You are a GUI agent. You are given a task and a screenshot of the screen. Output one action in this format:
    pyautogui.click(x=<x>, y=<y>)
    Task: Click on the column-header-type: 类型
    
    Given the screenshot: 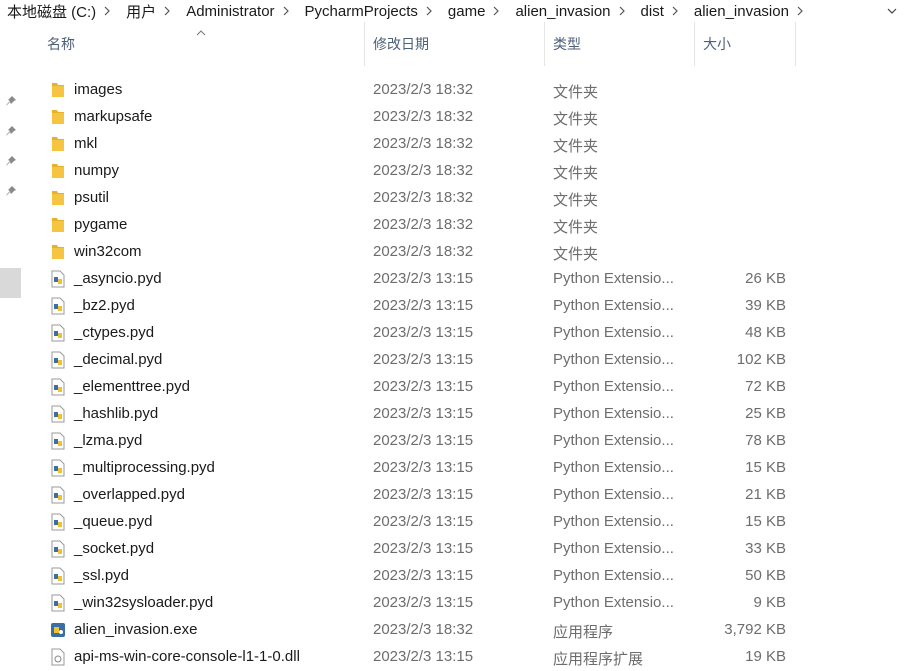 What is the action you would take?
    pyautogui.click(x=620, y=44)
    